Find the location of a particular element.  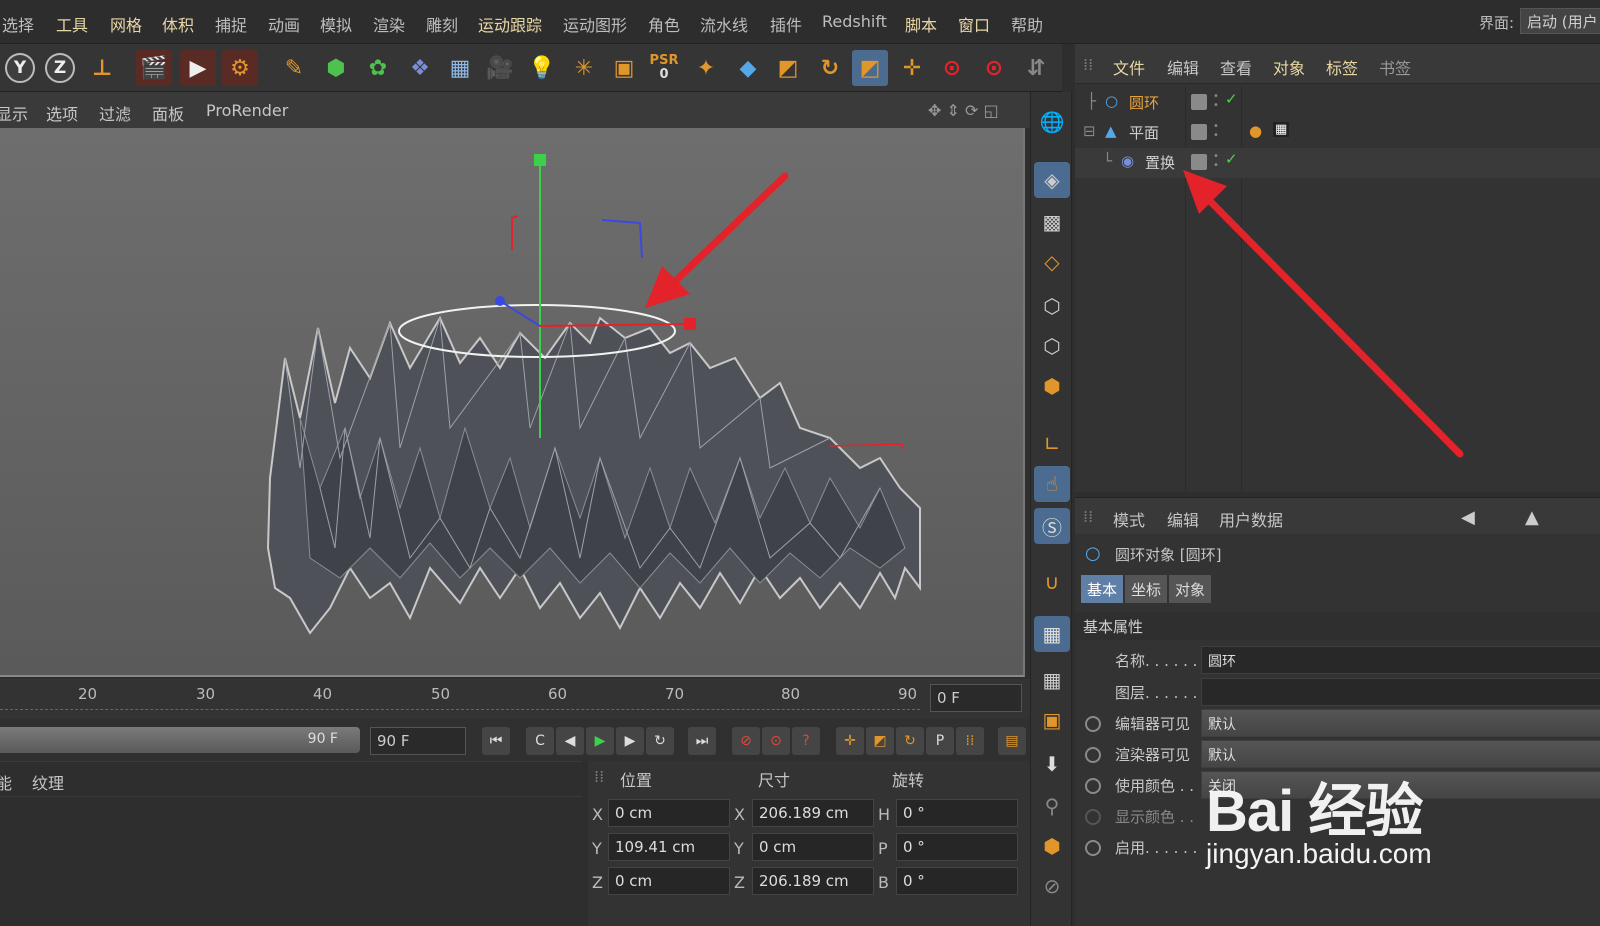

keyframe-selection-icon: ? is located at coordinates (806, 741).